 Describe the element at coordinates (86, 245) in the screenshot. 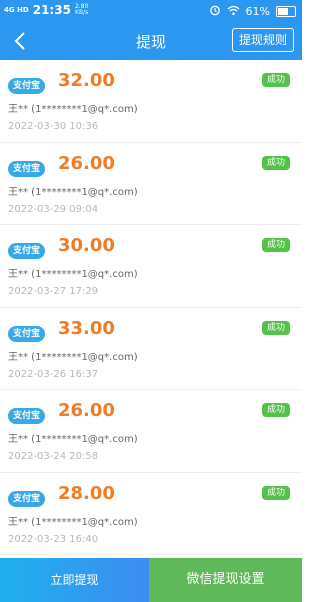

I see `withdraw-amount: 30.00` at that location.